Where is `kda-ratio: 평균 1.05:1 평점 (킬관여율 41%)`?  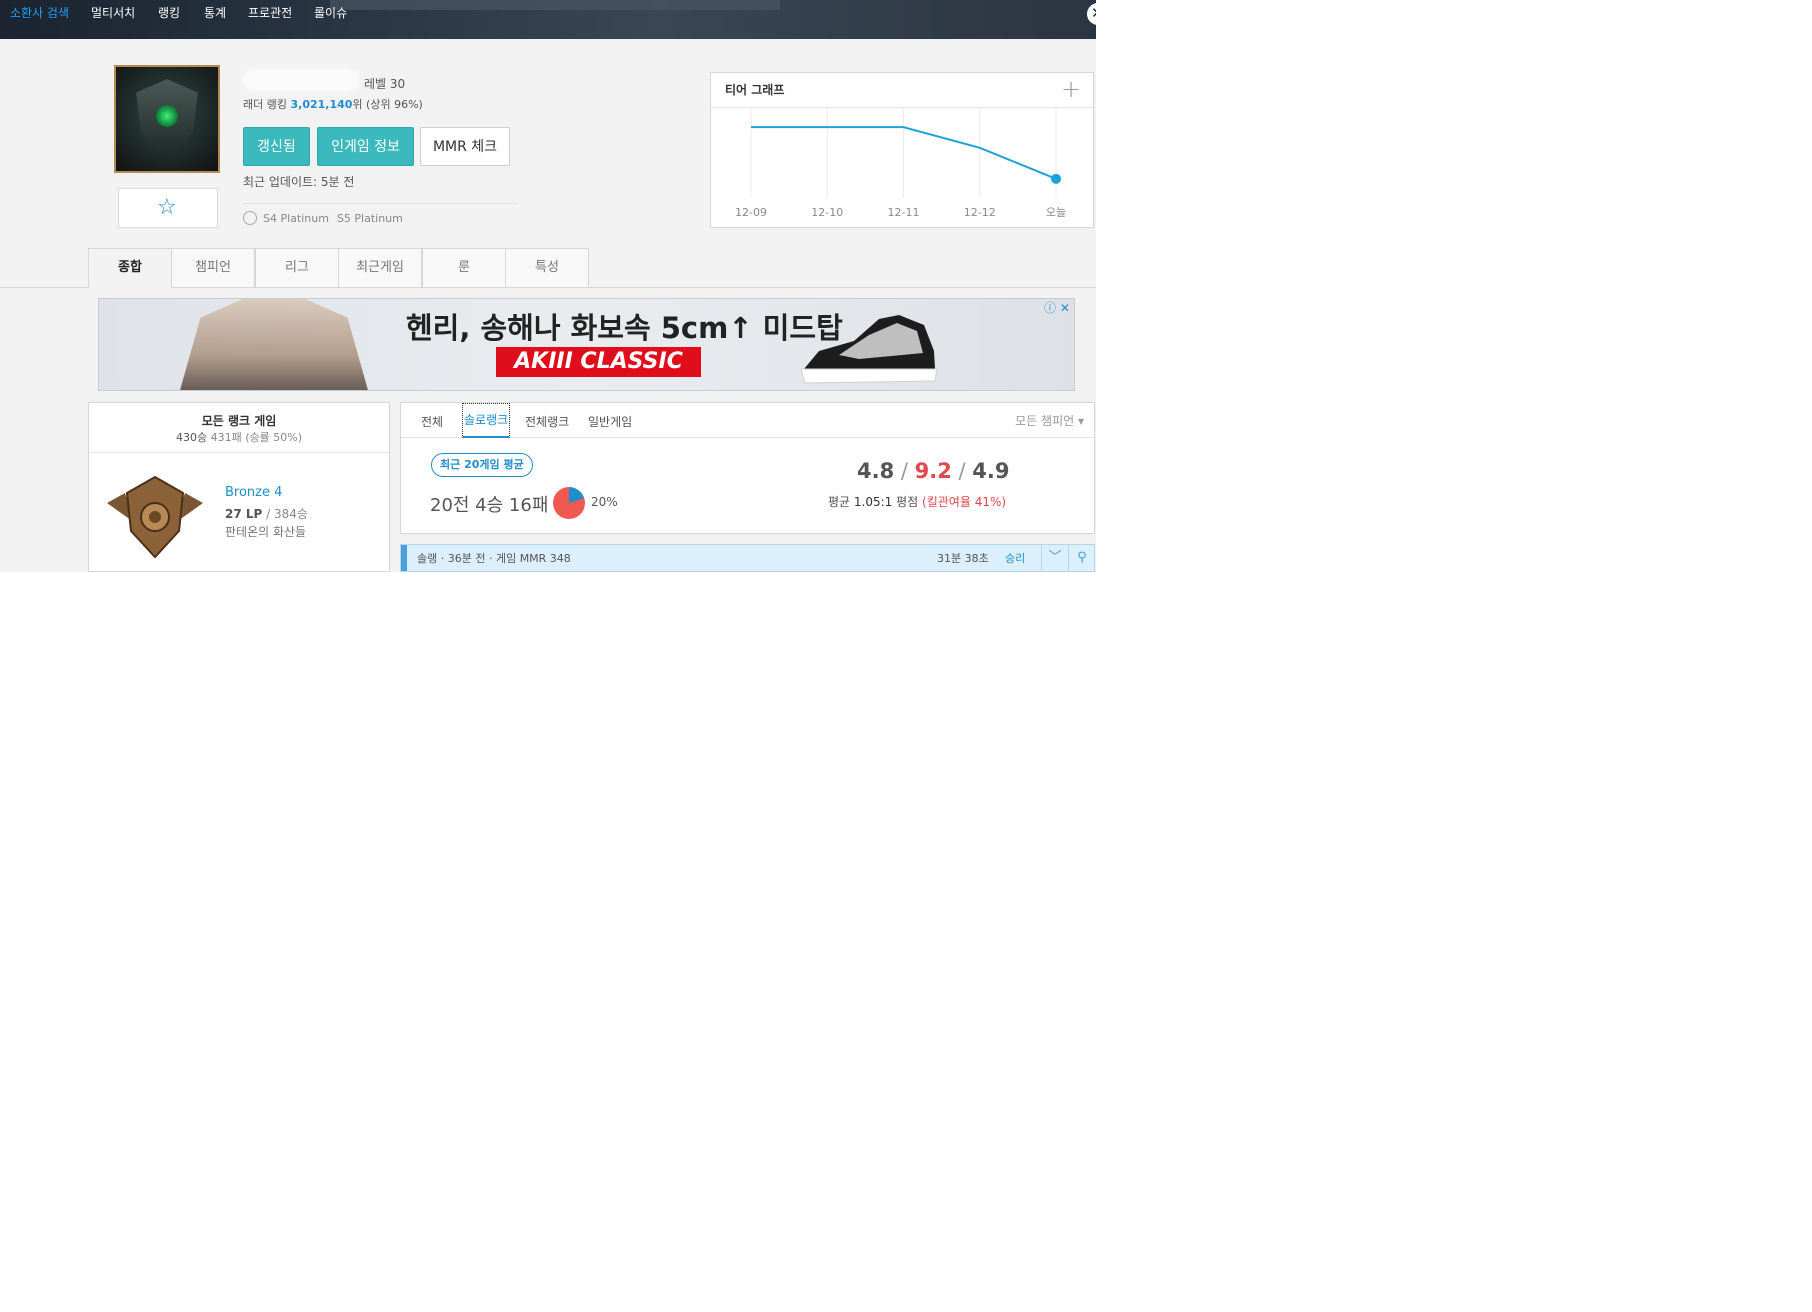 kda-ratio: 평균 1.05:1 평점 (킬관여율 41%) is located at coordinates (917, 502).